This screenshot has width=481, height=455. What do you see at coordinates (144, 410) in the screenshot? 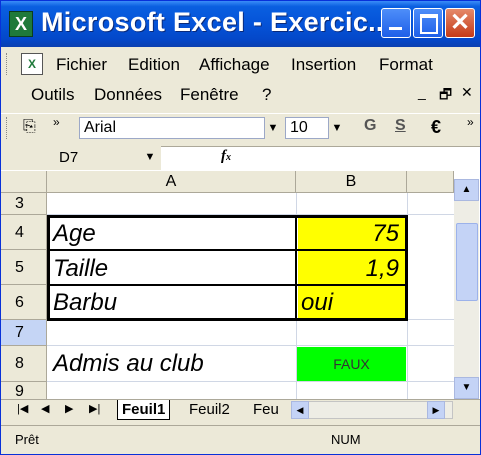
I see `tab-feuil1: Feuil1` at bounding box center [144, 410].